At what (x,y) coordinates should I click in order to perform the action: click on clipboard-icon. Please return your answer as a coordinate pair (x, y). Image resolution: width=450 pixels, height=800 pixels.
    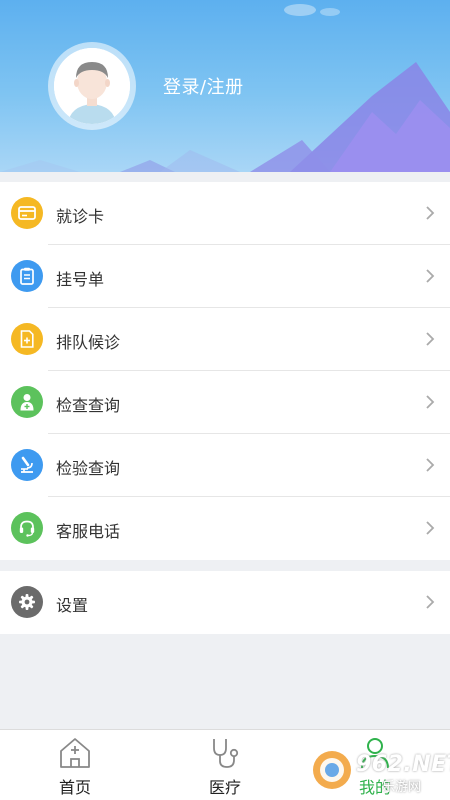
    Looking at the image, I should click on (27, 276).